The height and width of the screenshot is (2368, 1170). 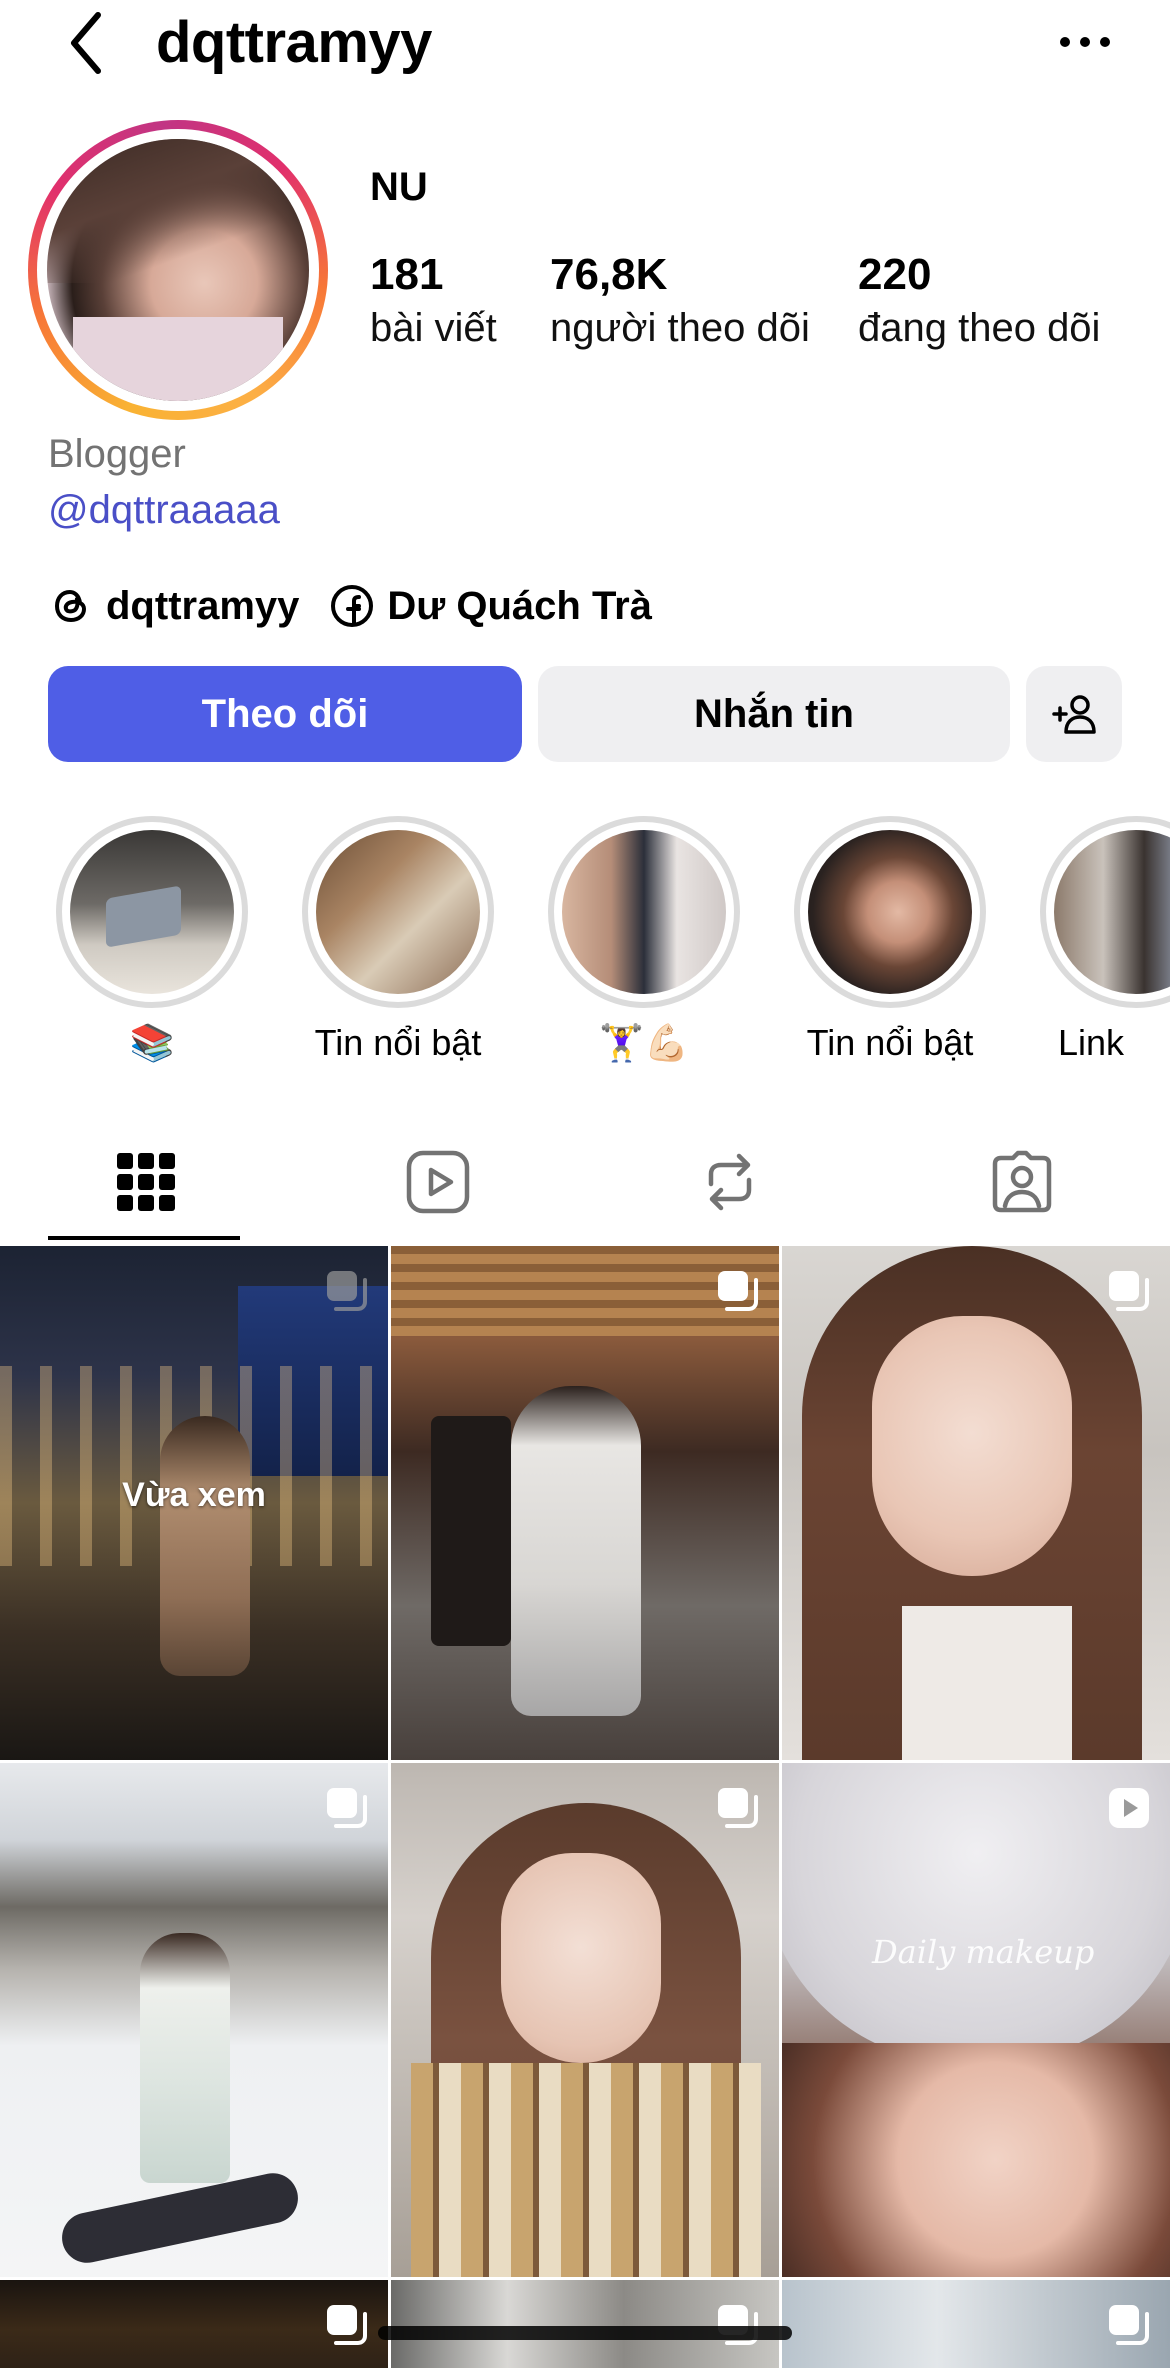 I want to click on avatar-story-ring, so click(x=178, y=270).